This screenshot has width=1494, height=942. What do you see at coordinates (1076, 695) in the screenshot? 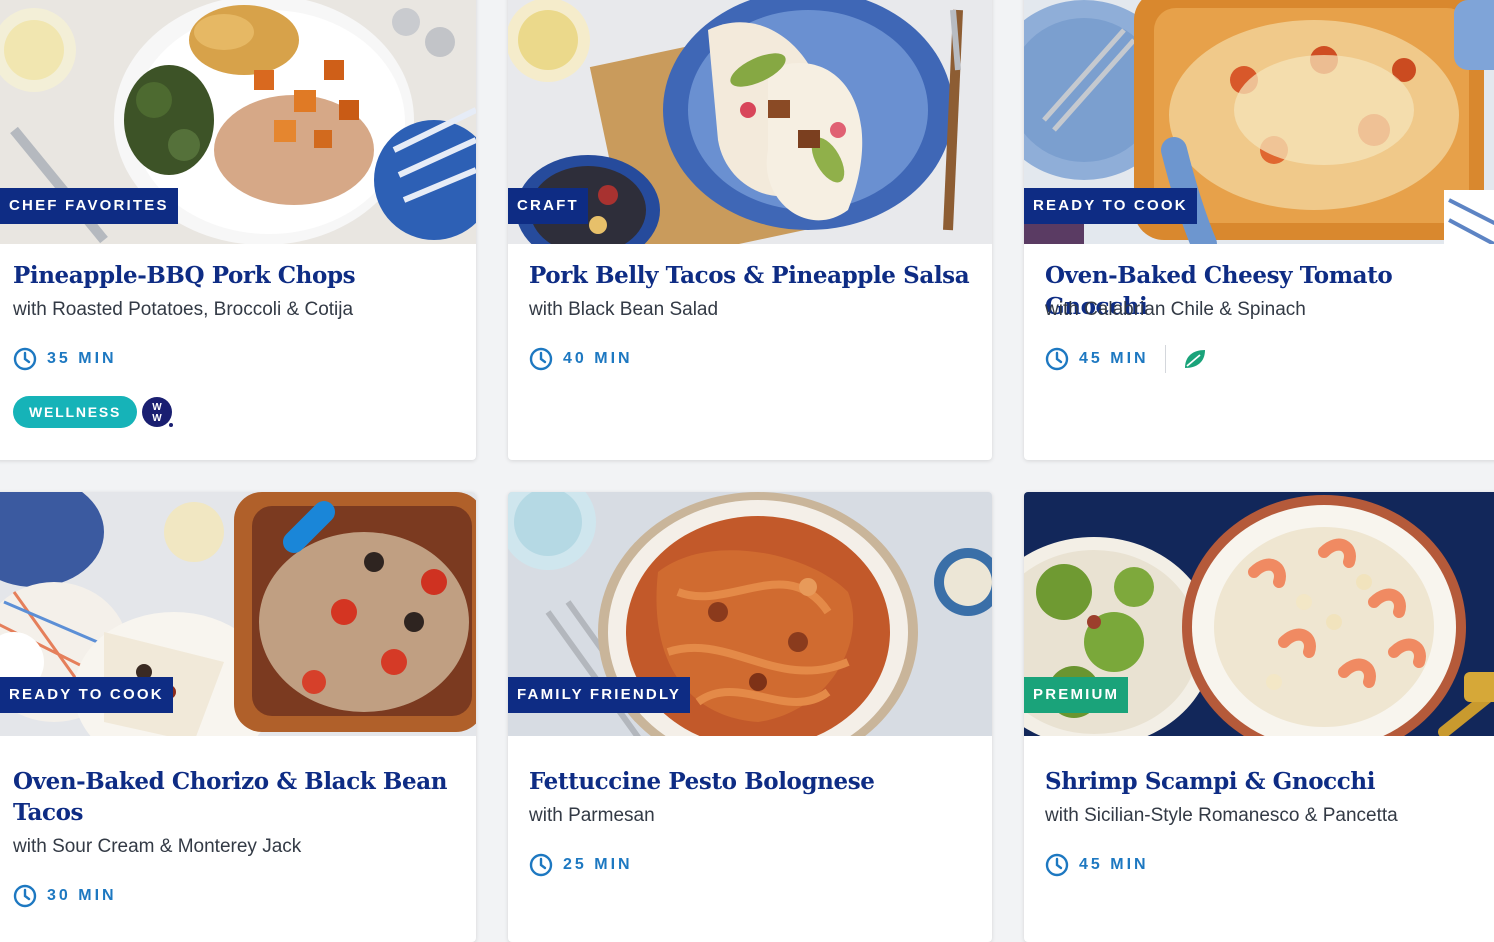
I see `recipe-badge: PREMIUM` at bounding box center [1076, 695].